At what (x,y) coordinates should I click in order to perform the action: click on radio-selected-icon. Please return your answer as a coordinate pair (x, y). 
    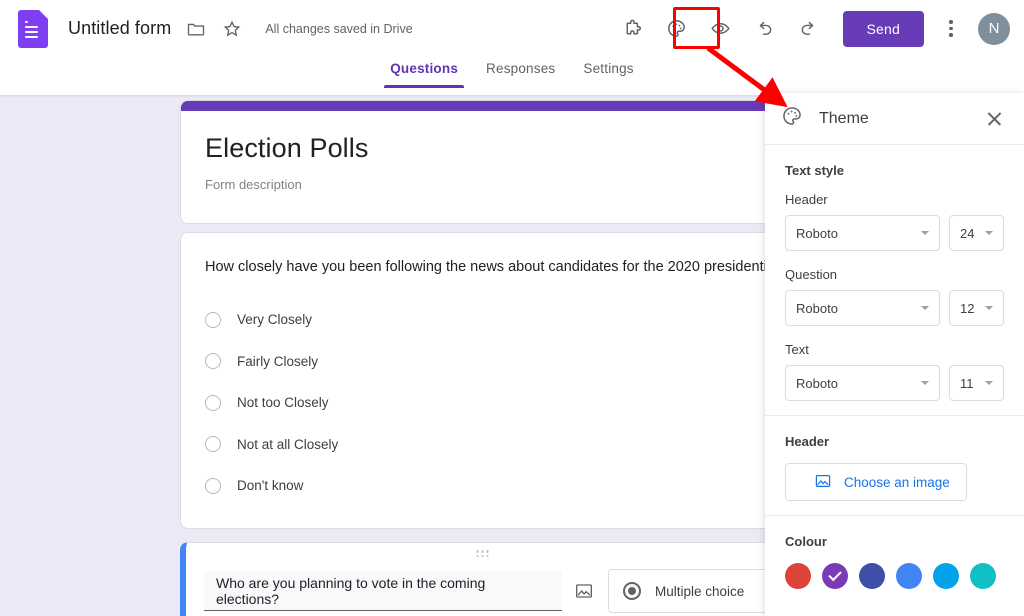
    Looking at the image, I should click on (632, 591).